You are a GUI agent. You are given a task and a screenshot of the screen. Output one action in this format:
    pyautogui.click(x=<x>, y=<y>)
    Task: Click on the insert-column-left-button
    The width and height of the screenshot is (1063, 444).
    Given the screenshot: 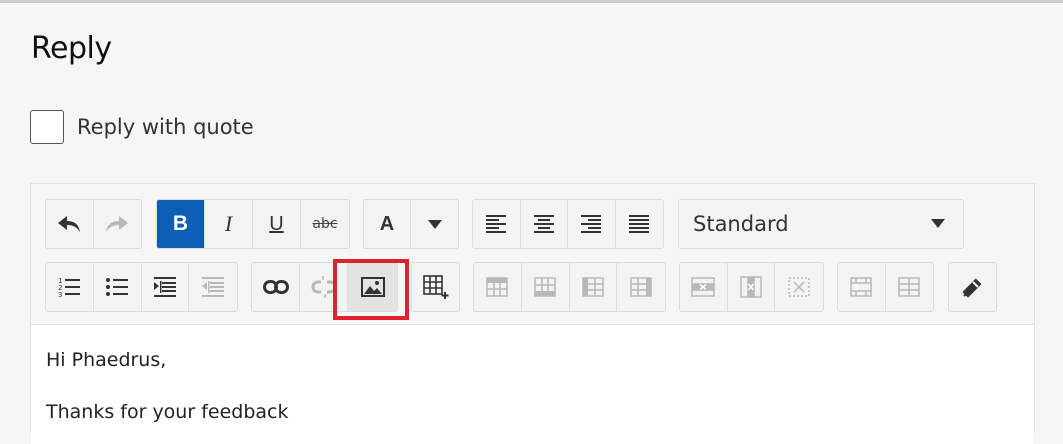 What is the action you would take?
    pyautogui.click(x=594, y=287)
    